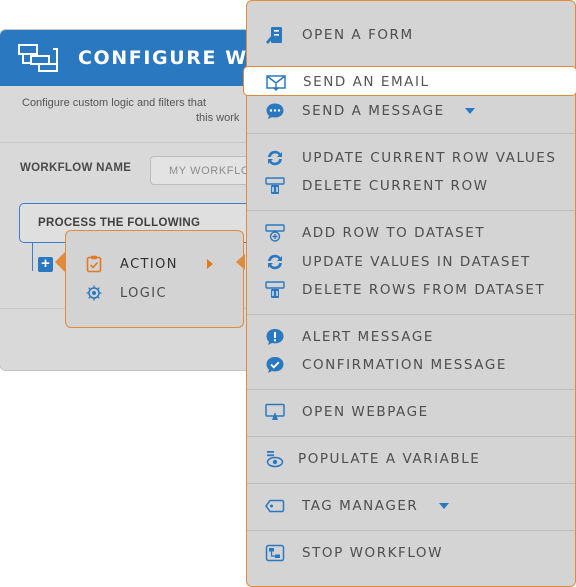 This screenshot has width=576, height=587. I want to click on popup-item-logic: LOGIC, so click(126, 293).